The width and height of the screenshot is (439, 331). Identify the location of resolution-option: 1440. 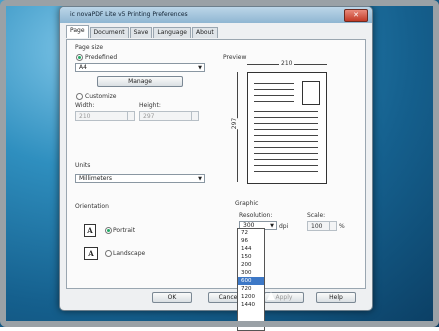
(251, 305).